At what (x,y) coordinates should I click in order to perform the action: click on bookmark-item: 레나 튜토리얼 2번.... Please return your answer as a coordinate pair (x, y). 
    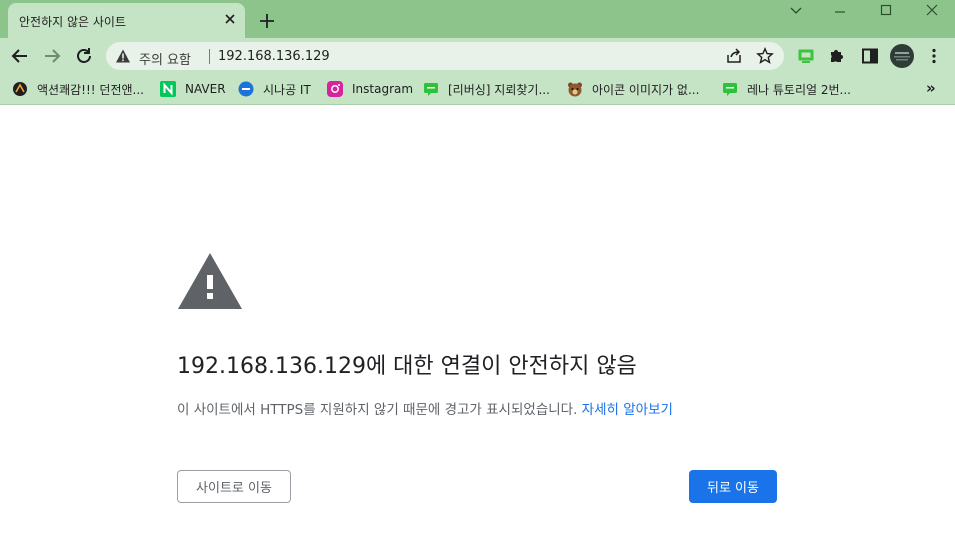
    Looking at the image, I should click on (786, 89).